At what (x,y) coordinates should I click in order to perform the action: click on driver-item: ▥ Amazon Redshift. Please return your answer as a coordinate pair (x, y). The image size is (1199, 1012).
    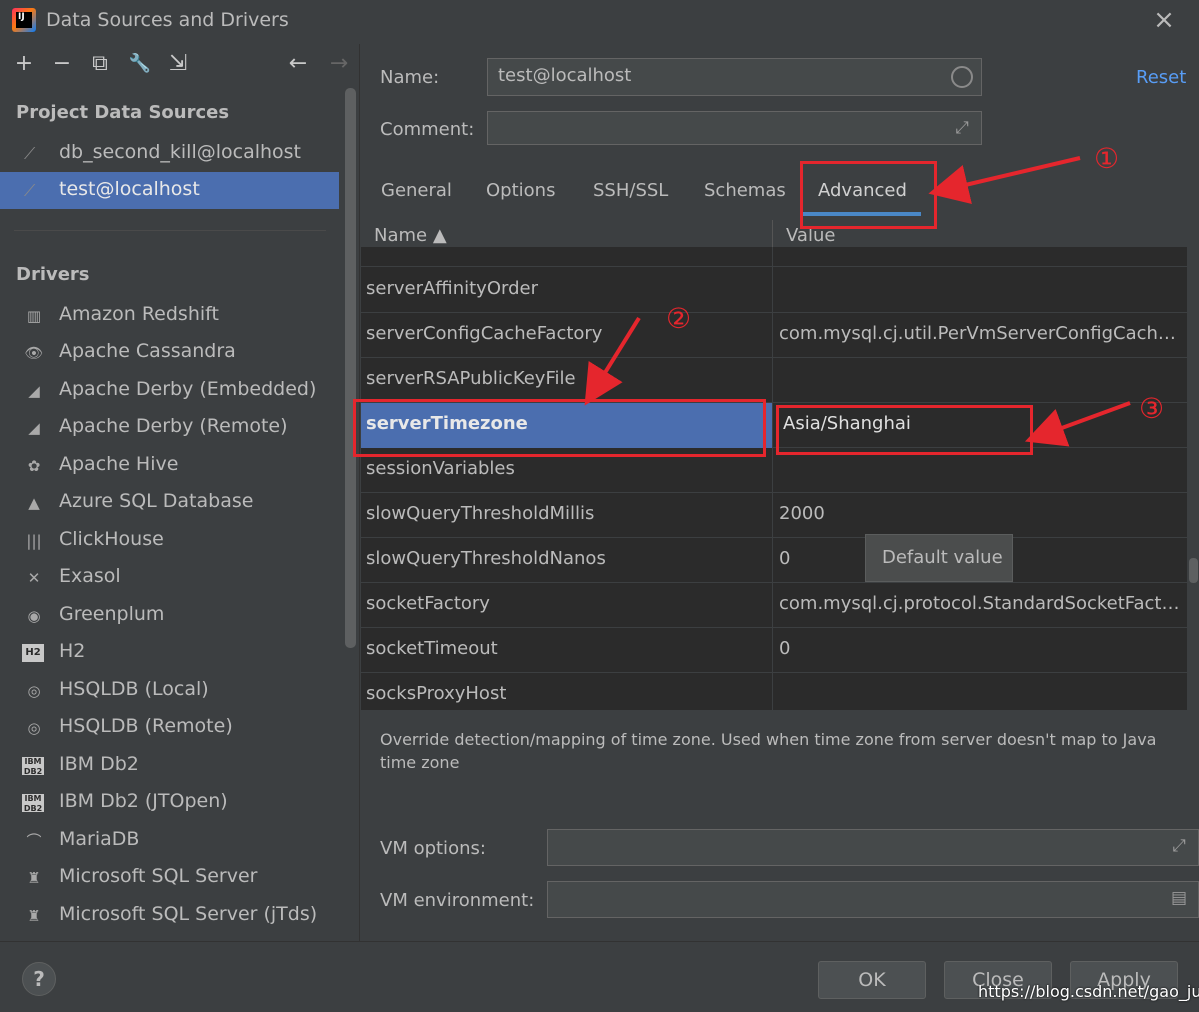
    Looking at the image, I should click on (169, 315).